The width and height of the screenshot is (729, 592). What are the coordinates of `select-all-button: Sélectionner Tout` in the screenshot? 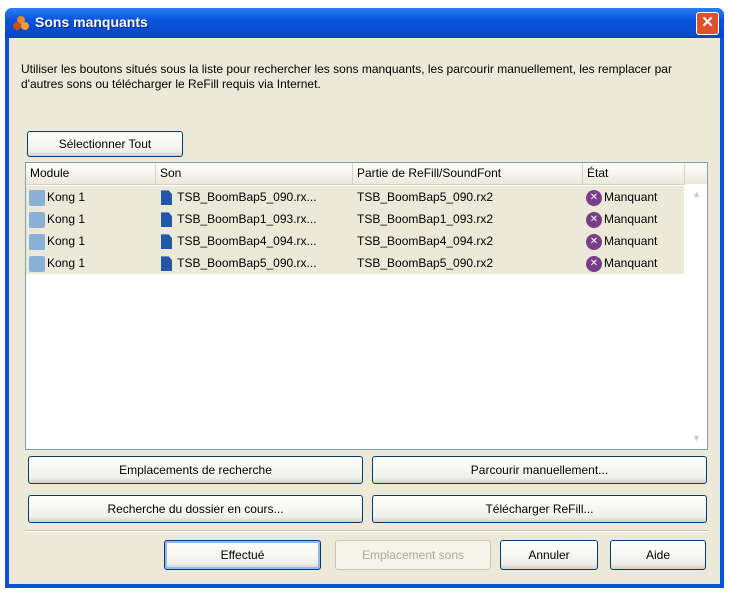 It's located at (105, 144).